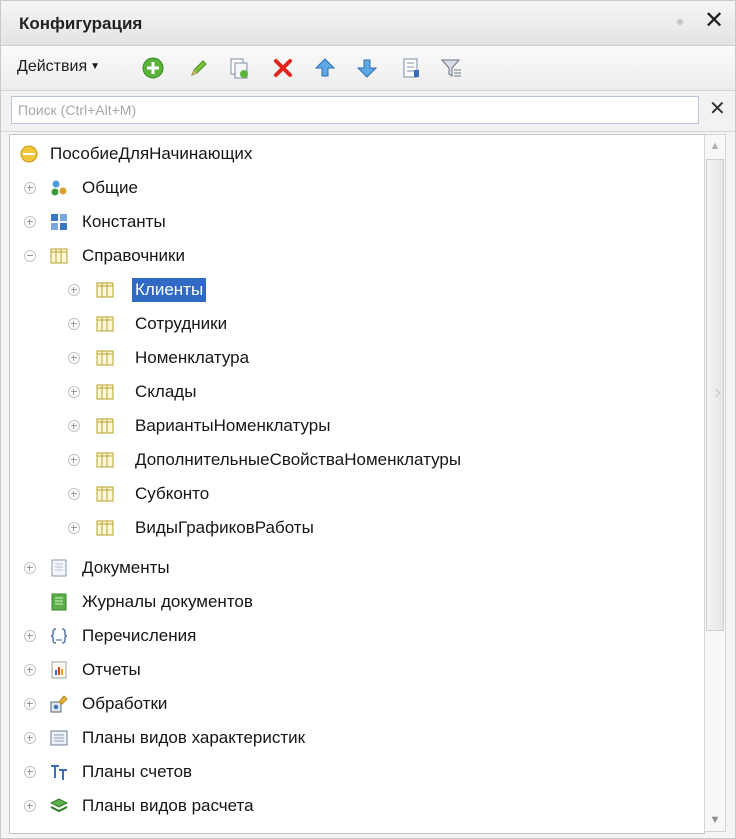 The width and height of the screenshot is (736, 839). Describe the element at coordinates (336, 528) in the screenshot. I see `tree-item-work-schedules: ВидыГрафиковРаботы` at that location.